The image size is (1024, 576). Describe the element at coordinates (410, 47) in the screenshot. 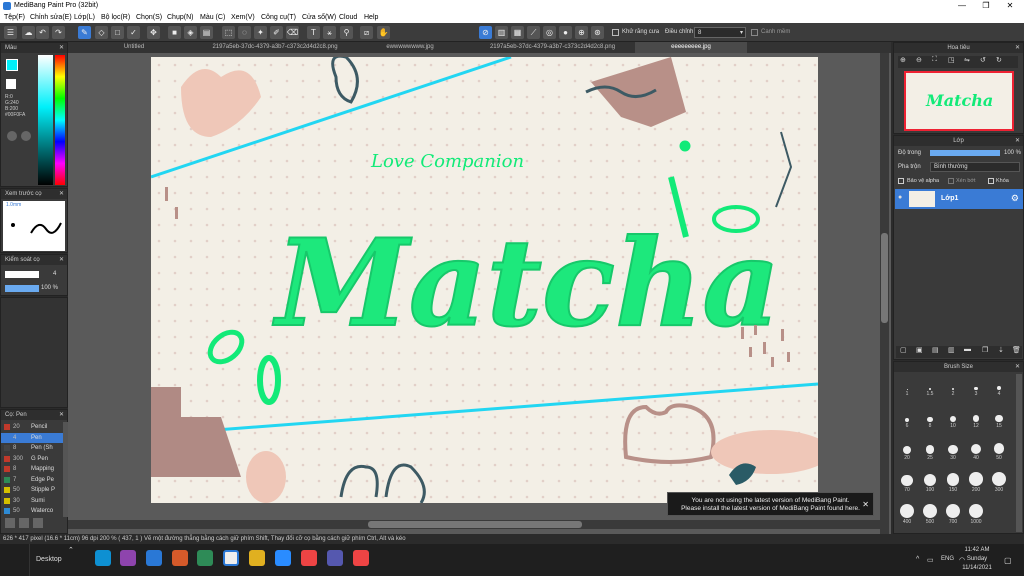

I see `tab-doc-2: ewwwwwwww.jpg` at that location.